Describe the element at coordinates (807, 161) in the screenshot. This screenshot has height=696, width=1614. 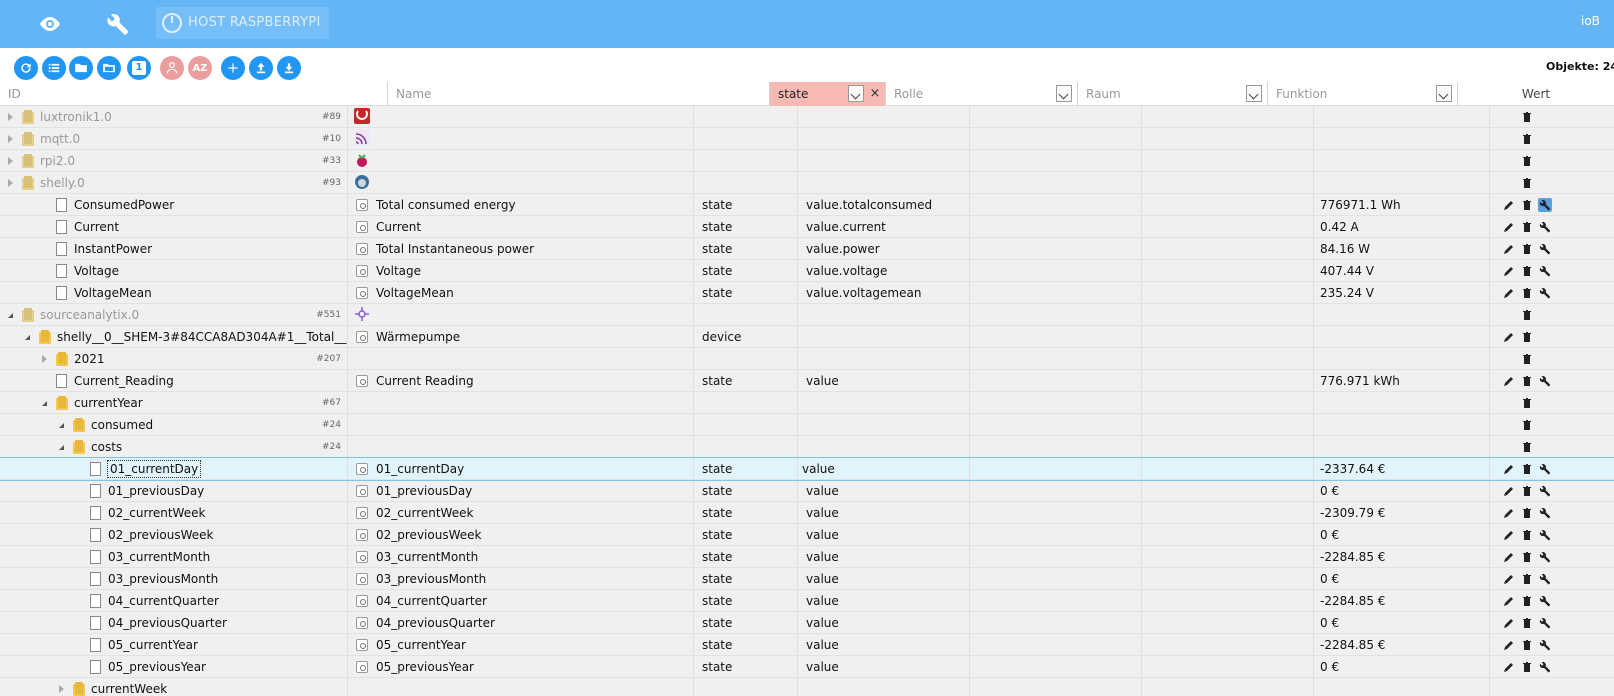
I see `table-row: rpi2.0 #33` at that location.